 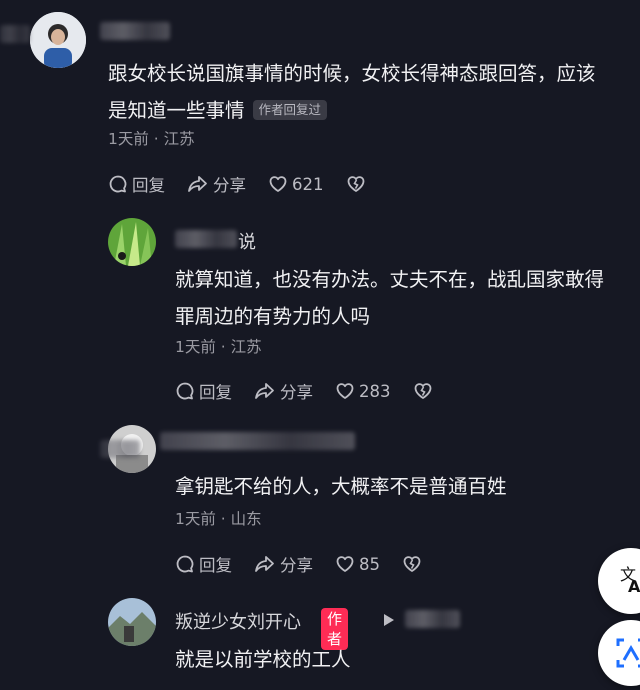 I want to click on author-replied-badge: 作者回复过, so click(x=290, y=110).